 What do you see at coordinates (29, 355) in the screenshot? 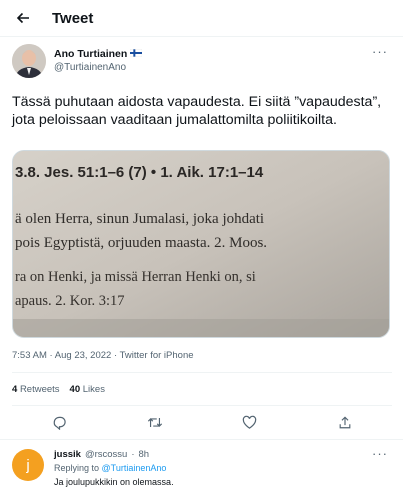
I see `tweet-time: 7:53 AM` at bounding box center [29, 355].